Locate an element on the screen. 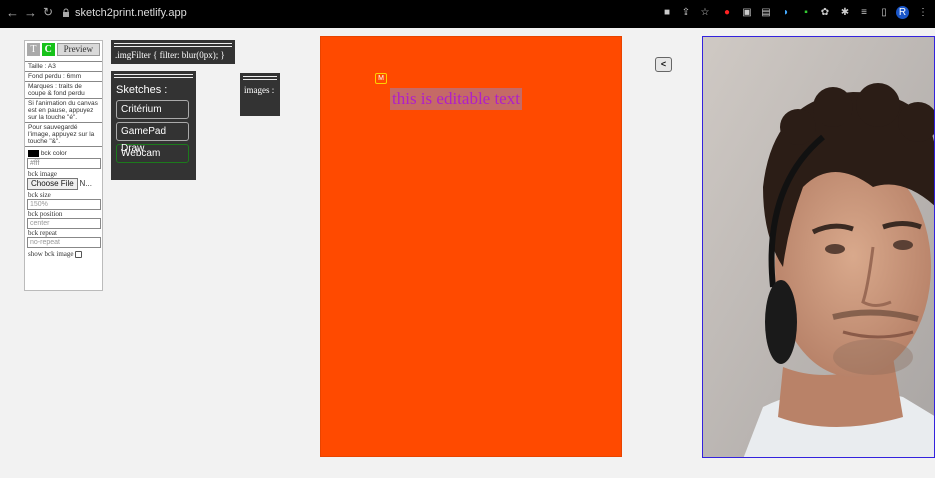 Image resolution: width=935 pixels, height=478 pixels. bck-image-label: bck image is located at coordinates (42, 174).